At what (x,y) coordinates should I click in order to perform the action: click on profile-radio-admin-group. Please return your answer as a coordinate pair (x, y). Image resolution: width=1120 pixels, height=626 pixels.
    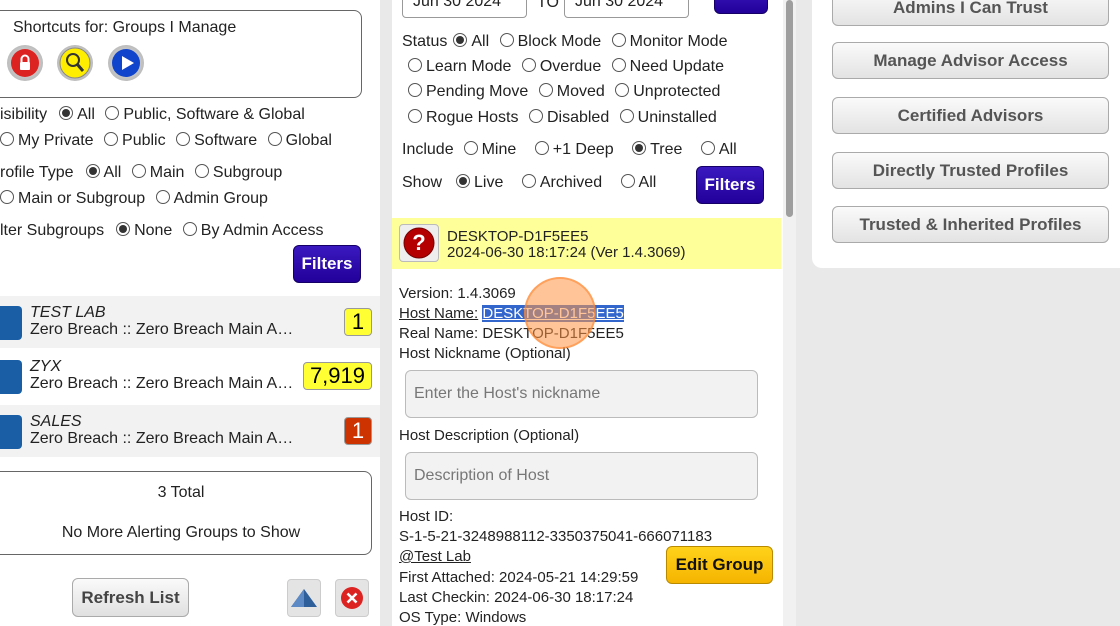
    Looking at the image, I should click on (162, 197).